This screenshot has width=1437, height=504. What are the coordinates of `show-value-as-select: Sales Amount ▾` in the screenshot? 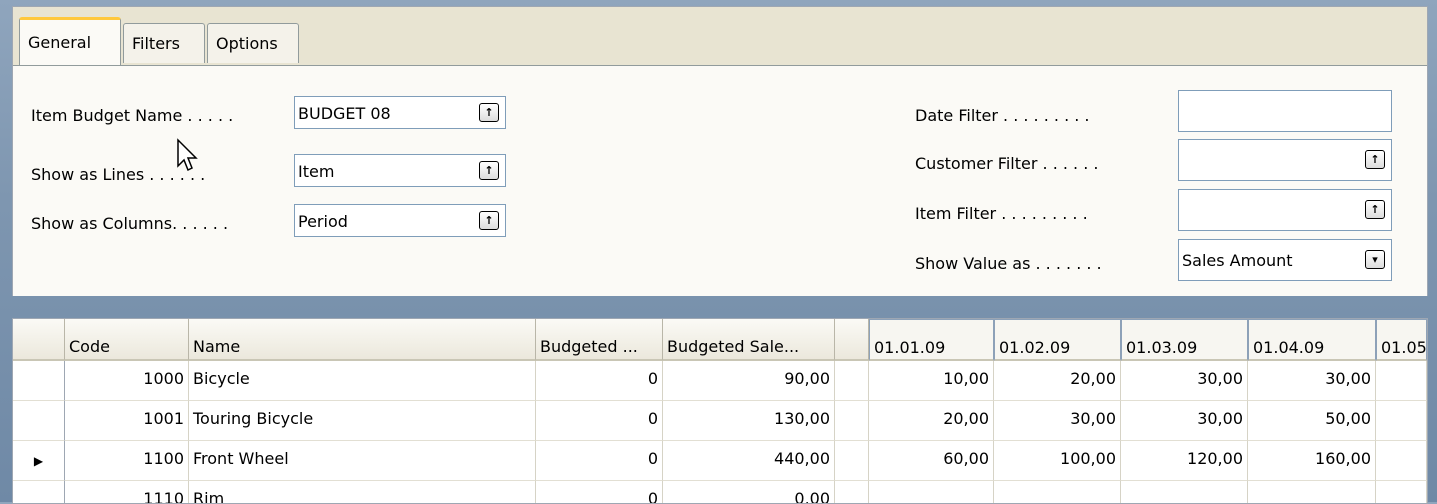 It's located at (1285, 260).